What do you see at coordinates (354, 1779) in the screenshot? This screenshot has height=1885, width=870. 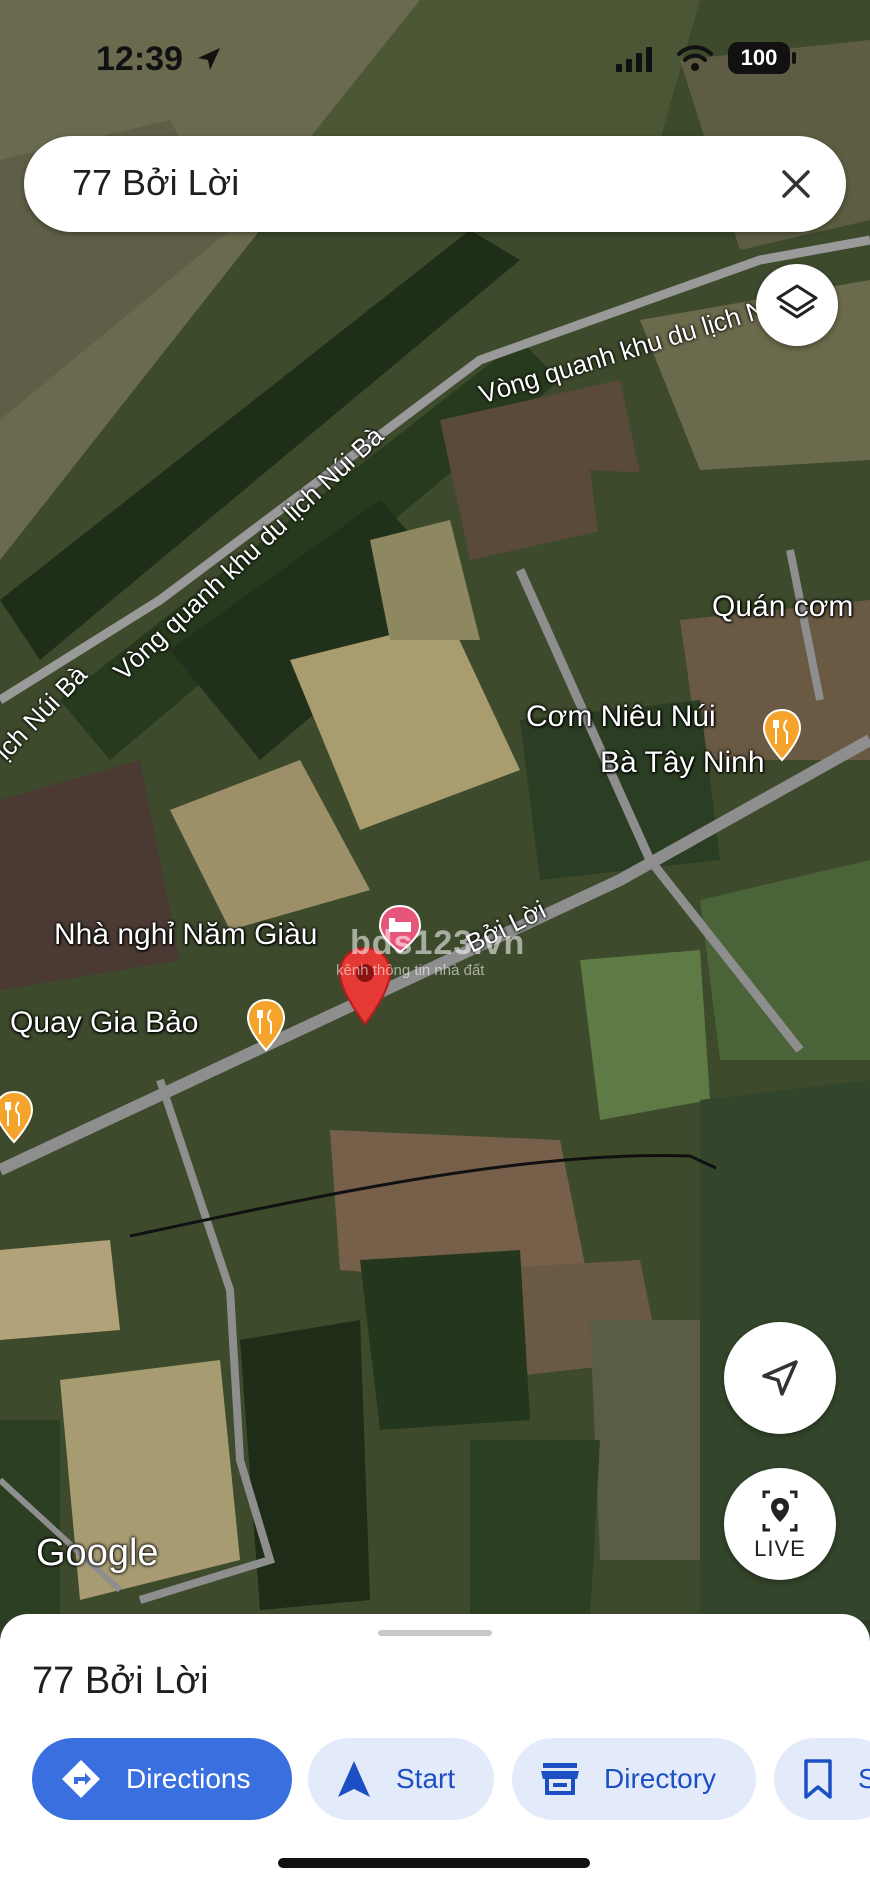 I see `navigation-icon` at bounding box center [354, 1779].